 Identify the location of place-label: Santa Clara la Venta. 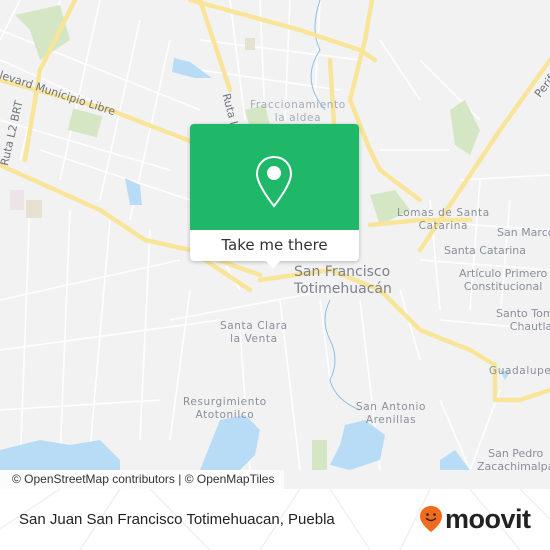
(254, 332).